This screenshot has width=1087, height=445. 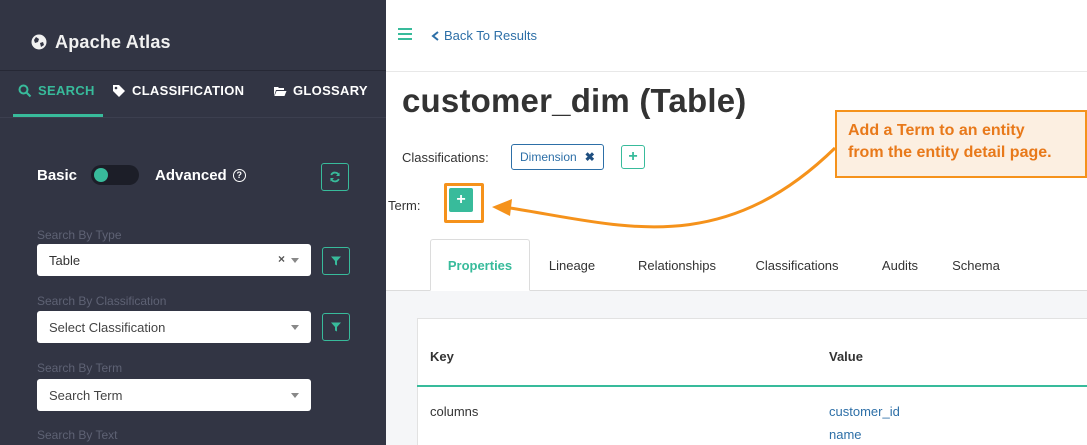 I want to click on search-by-text-label: Search By Text, so click(x=77, y=435).